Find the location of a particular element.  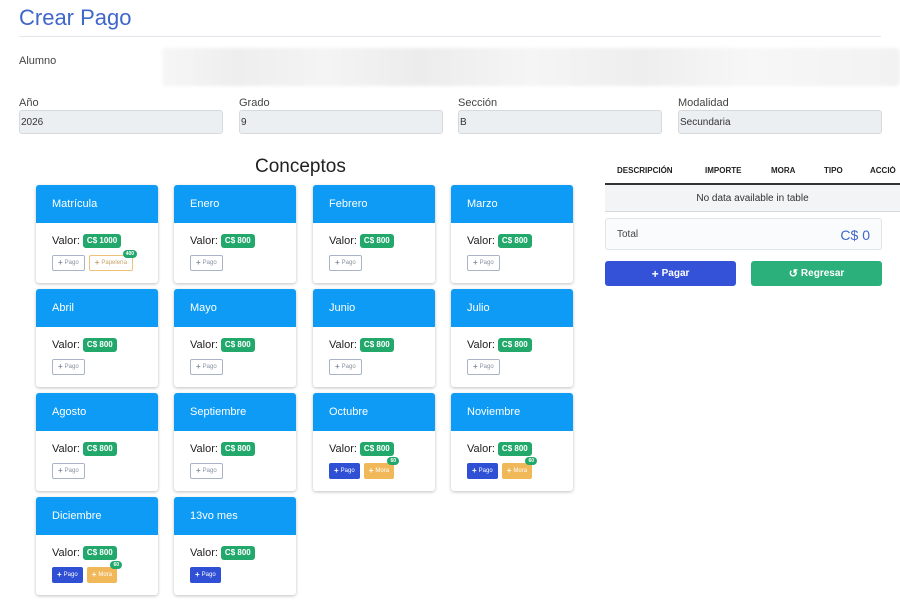

papeleria-count-badge: 400 is located at coordinates (130, 254).